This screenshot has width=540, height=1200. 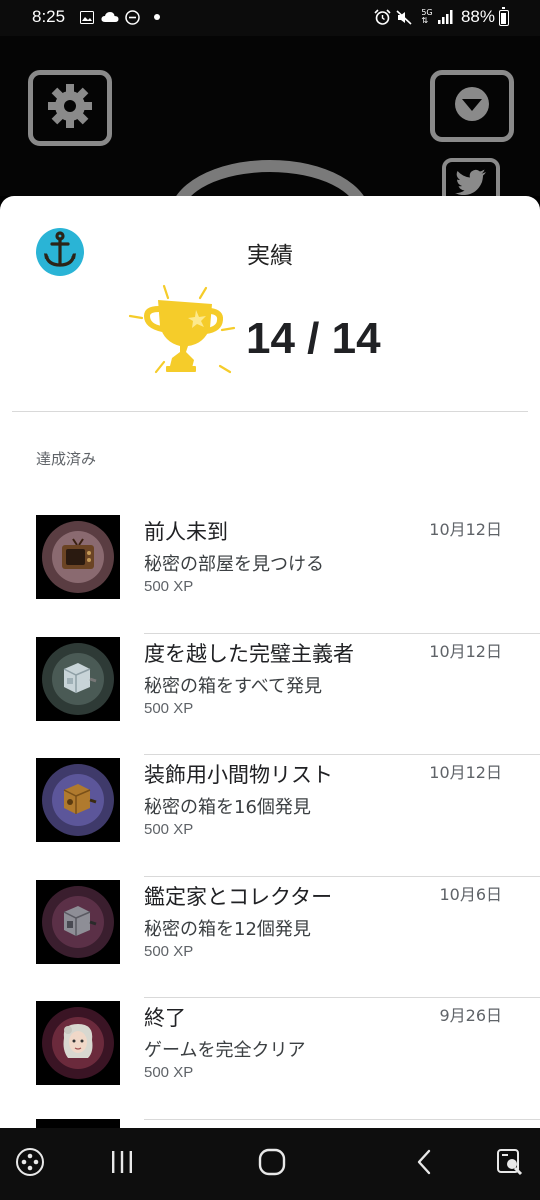 I want to click on list-item: 鑑定家とコレクター 秘密の箱を12個発見 500 XP 10月6日, so click(x=270, y=937).